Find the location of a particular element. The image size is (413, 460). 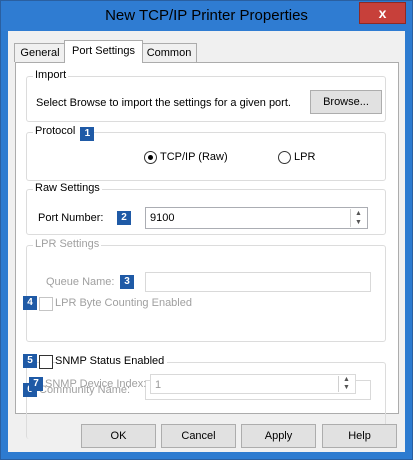

close-icon: x is located at coordinates (382, 13).